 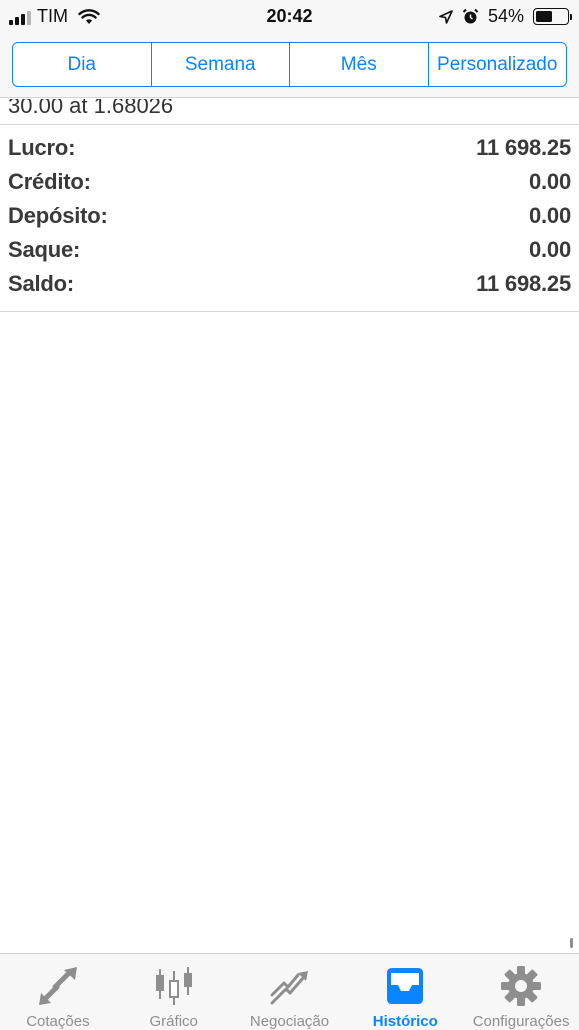 What do you see at coordinates (41, 283) in the screenshot?
I see `summary-label: Saldo:` at bounding box center [41, 283].